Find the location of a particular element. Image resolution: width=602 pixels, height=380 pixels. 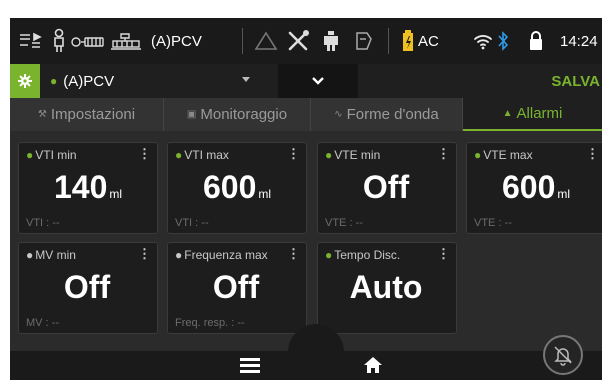

card-footer: Freq. resp. : -- is located at coordinates (210, 323).